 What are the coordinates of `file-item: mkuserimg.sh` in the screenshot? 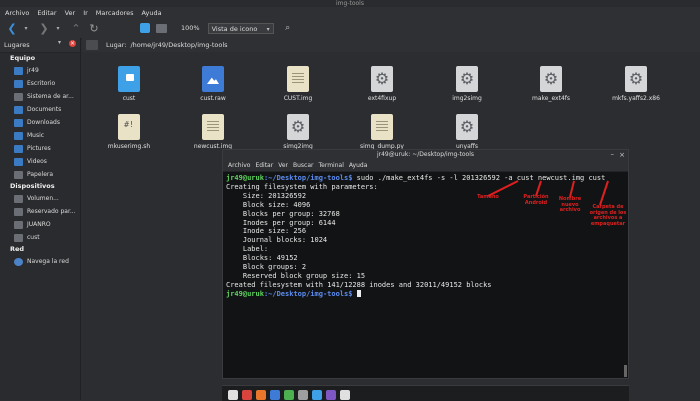 It's located at (129, 132).